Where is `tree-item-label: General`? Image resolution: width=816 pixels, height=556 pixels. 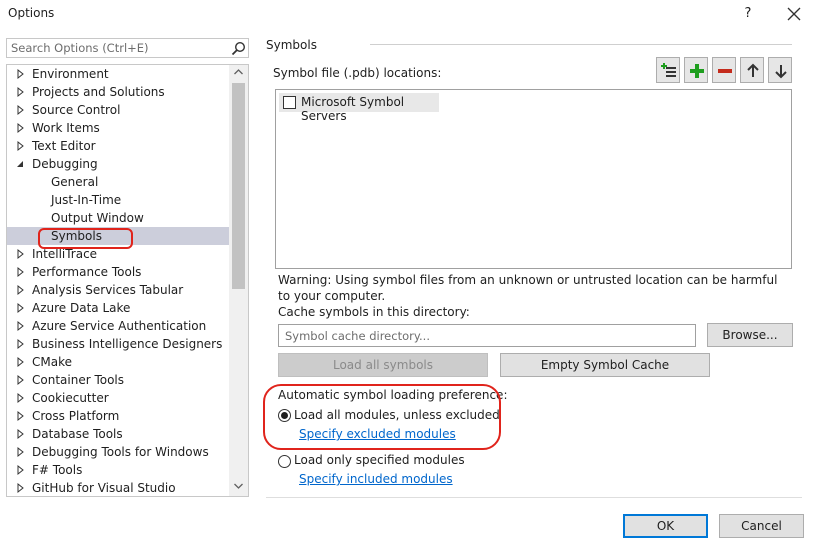 tree-item-label: General is located at coordinates (75, 182).